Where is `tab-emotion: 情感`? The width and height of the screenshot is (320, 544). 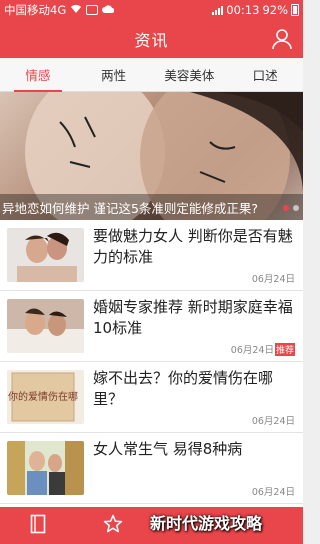 tab-emotion: 情感 is located at coordinates (38, 75).